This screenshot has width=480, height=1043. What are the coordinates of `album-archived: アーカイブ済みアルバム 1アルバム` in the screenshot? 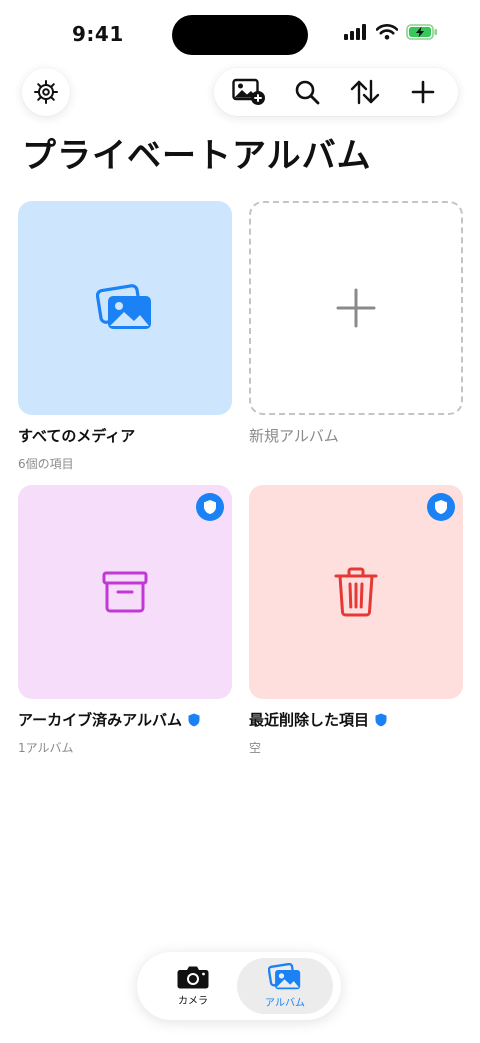 It's located at (125, 620).